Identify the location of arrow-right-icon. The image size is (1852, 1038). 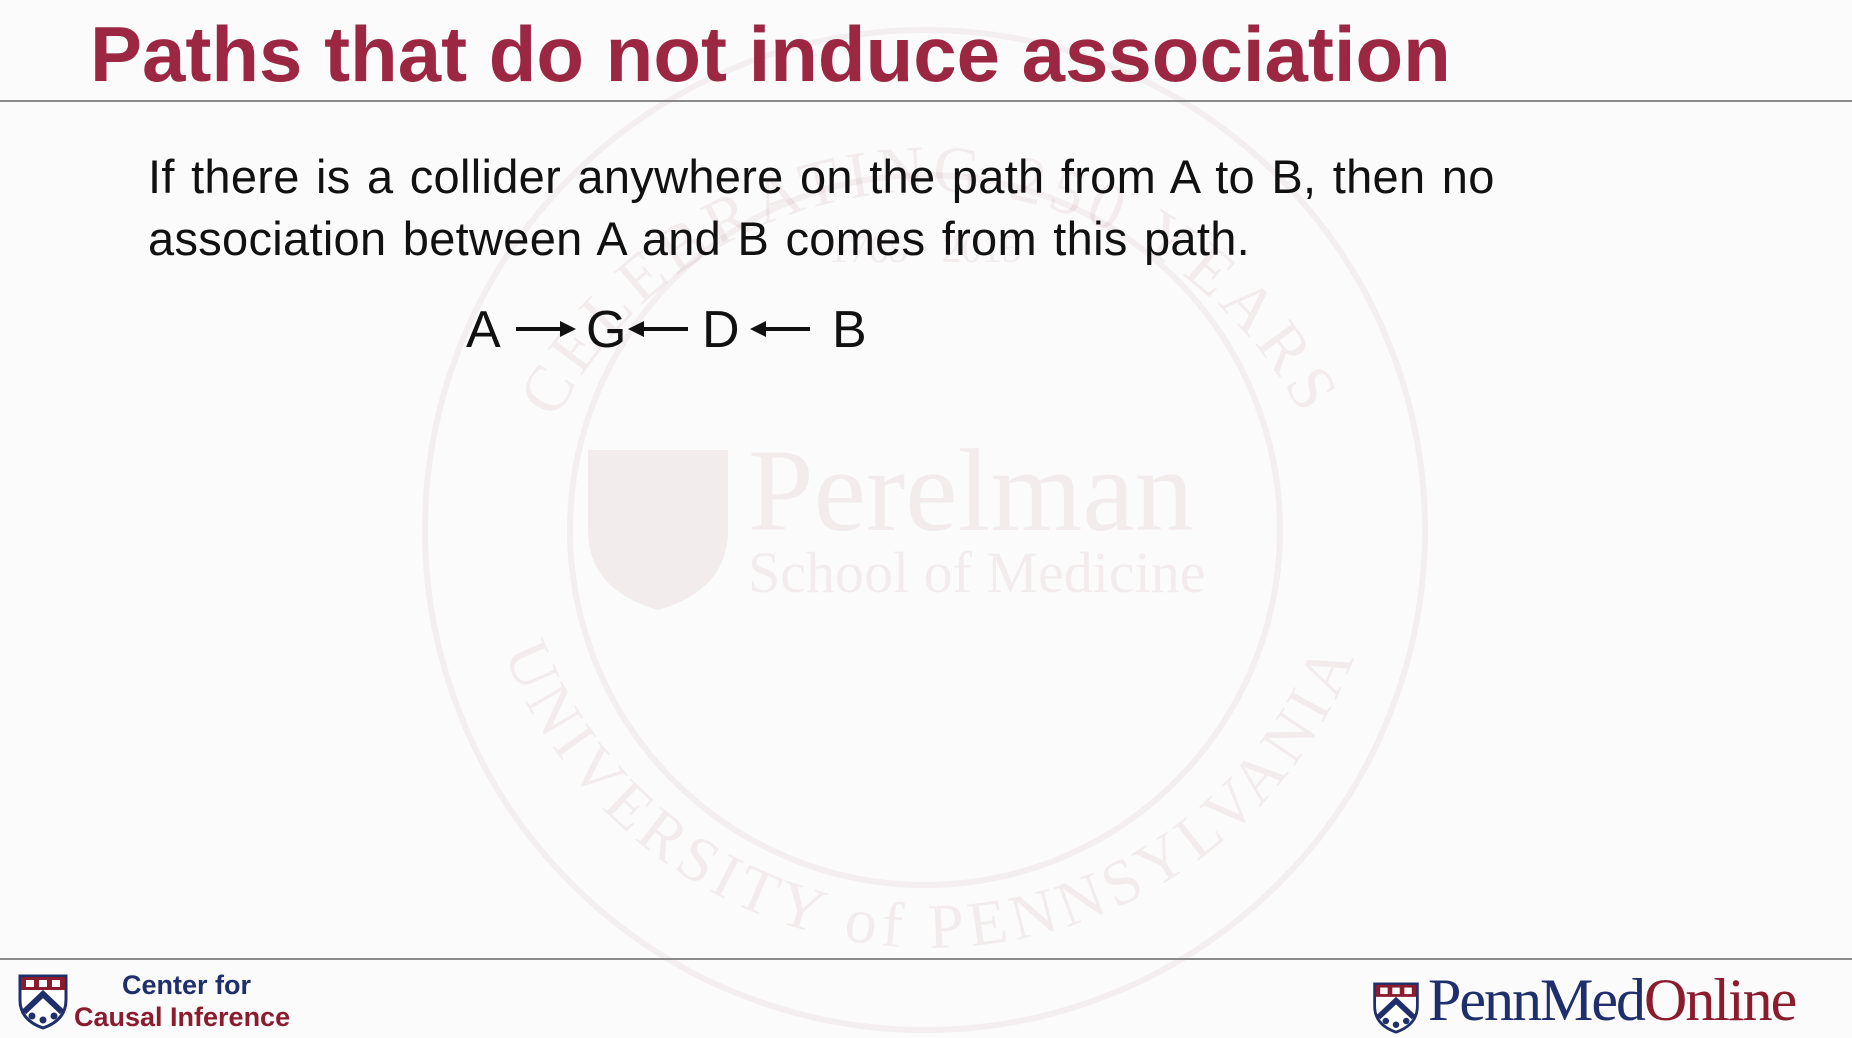
(546, 329).